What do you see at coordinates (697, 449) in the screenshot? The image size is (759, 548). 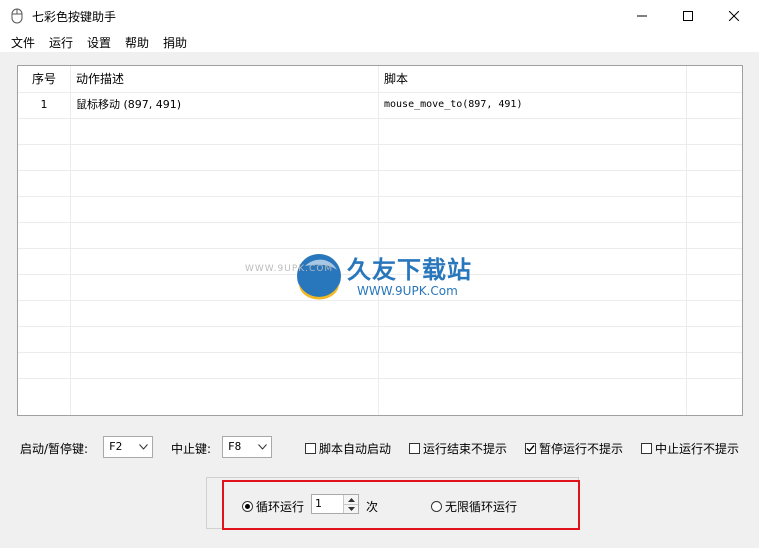 I see `stop-no-prompt-label: 中止运行不提示` at bounding box center [697, 449].